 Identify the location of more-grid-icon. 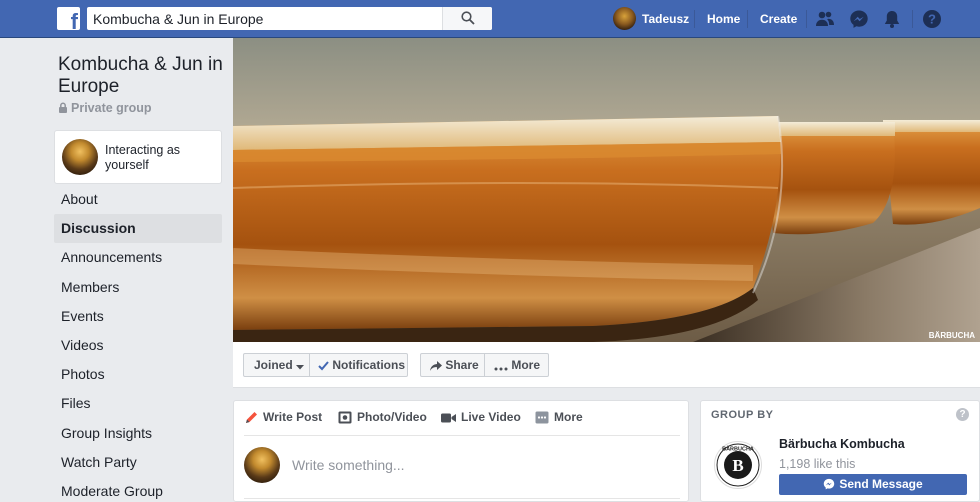
(542, 417).